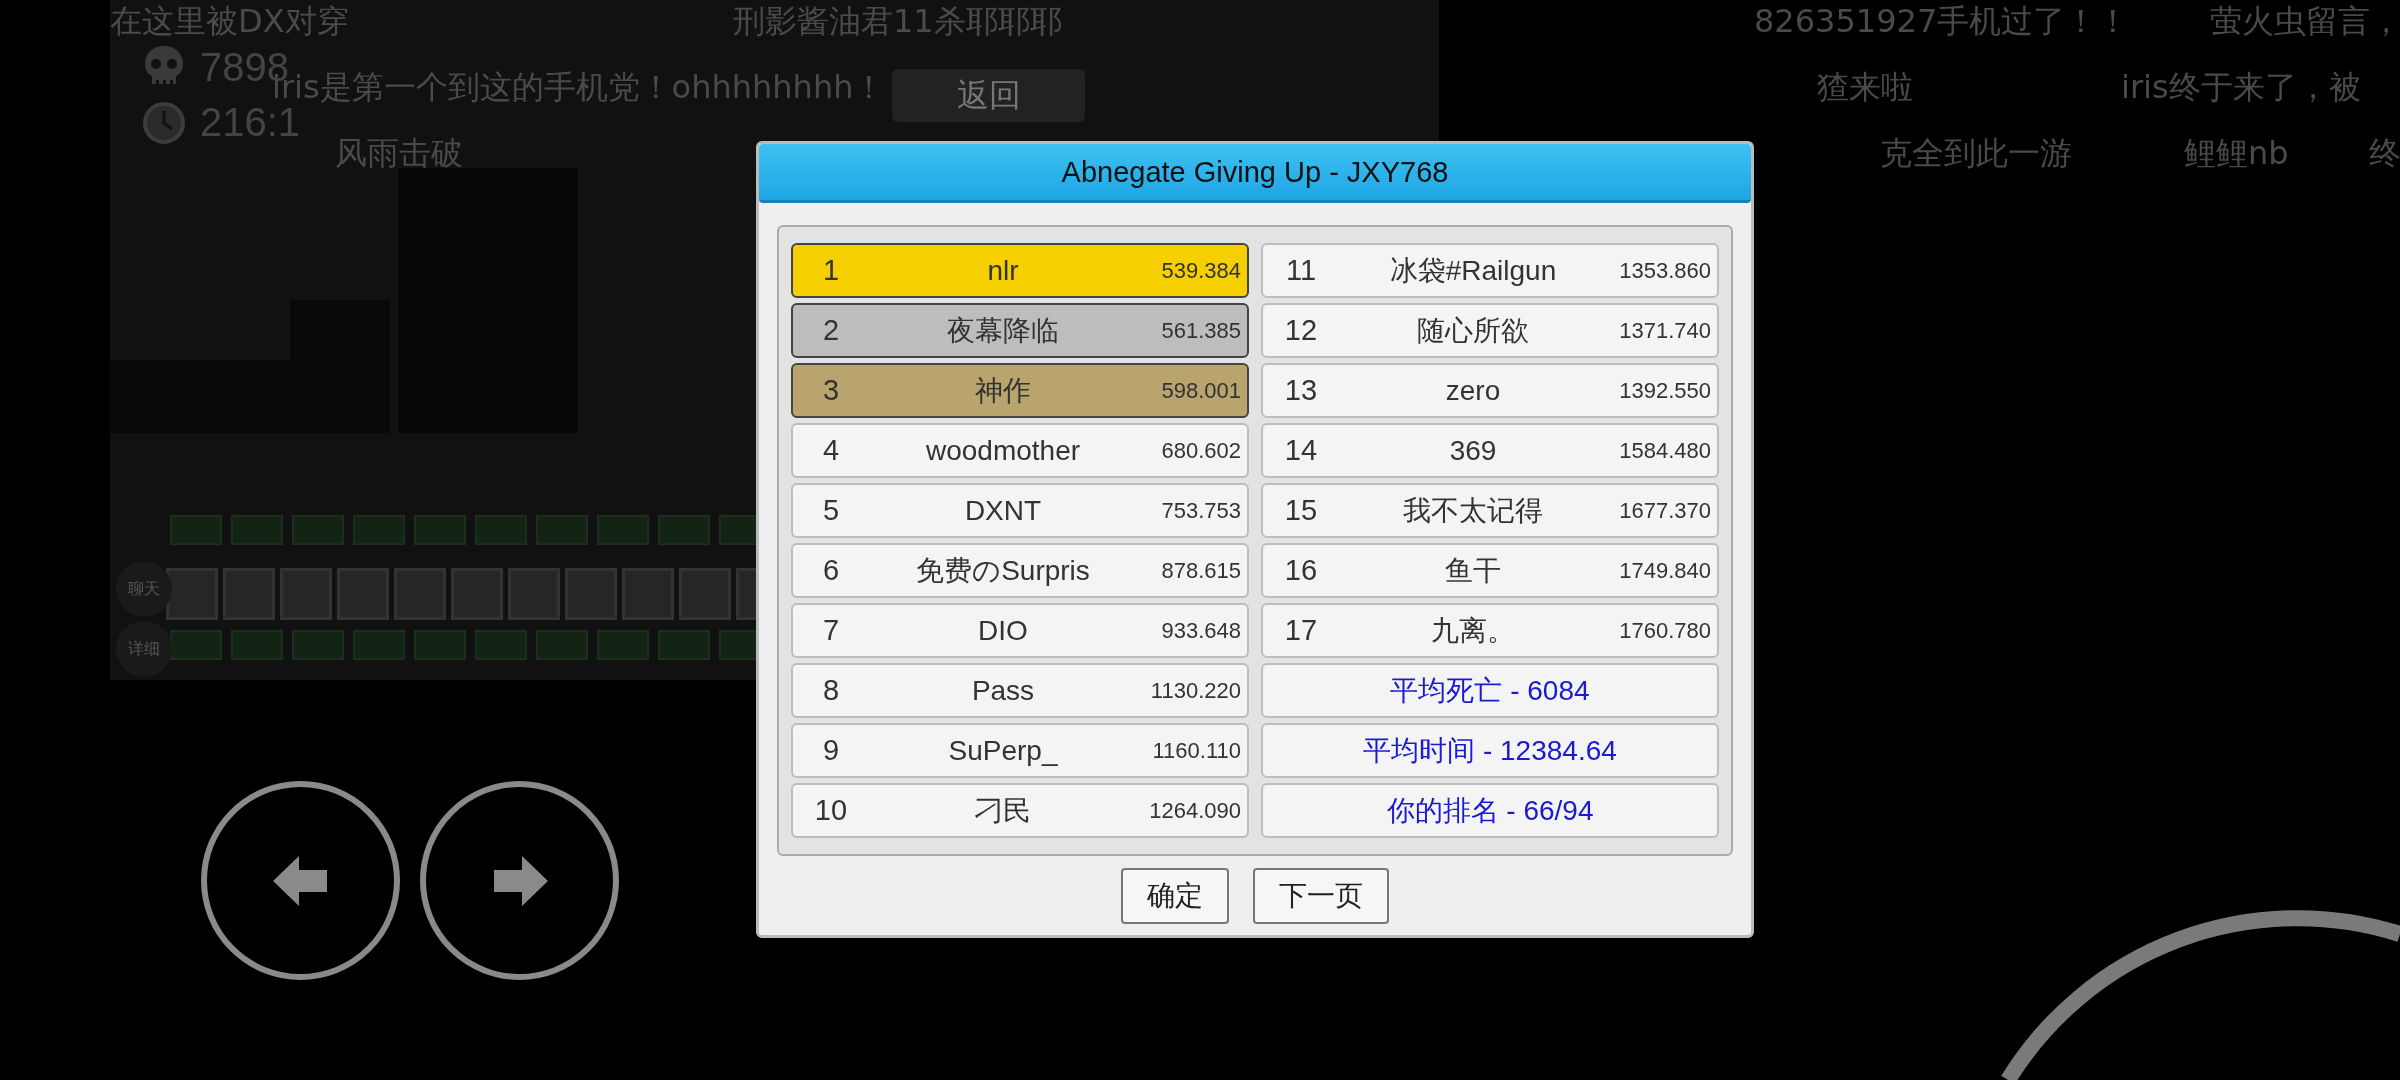 The width and height of the screenshot is (2400, 1080). Describe the element at coordinates (1201, 330) in the screenshot. I see `clear-time: 561.385` at that location.